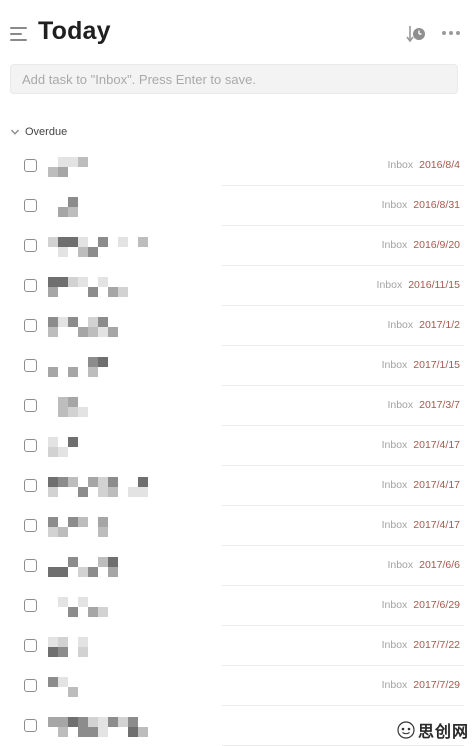  Describe the element at coordinates (451, 33) in the screenshot. I see `more-horizontal-icon` at that location.